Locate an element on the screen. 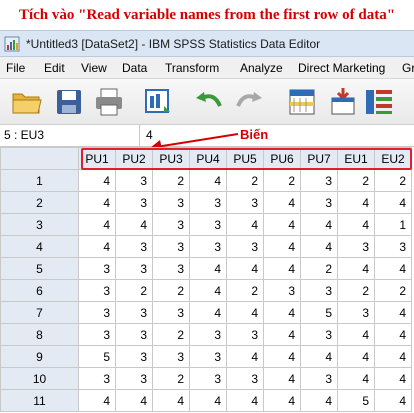 Image resolution: width=414 pixels, height=413 pixels. column-header-pu6: PU6 is located at coordinates (282, 158).